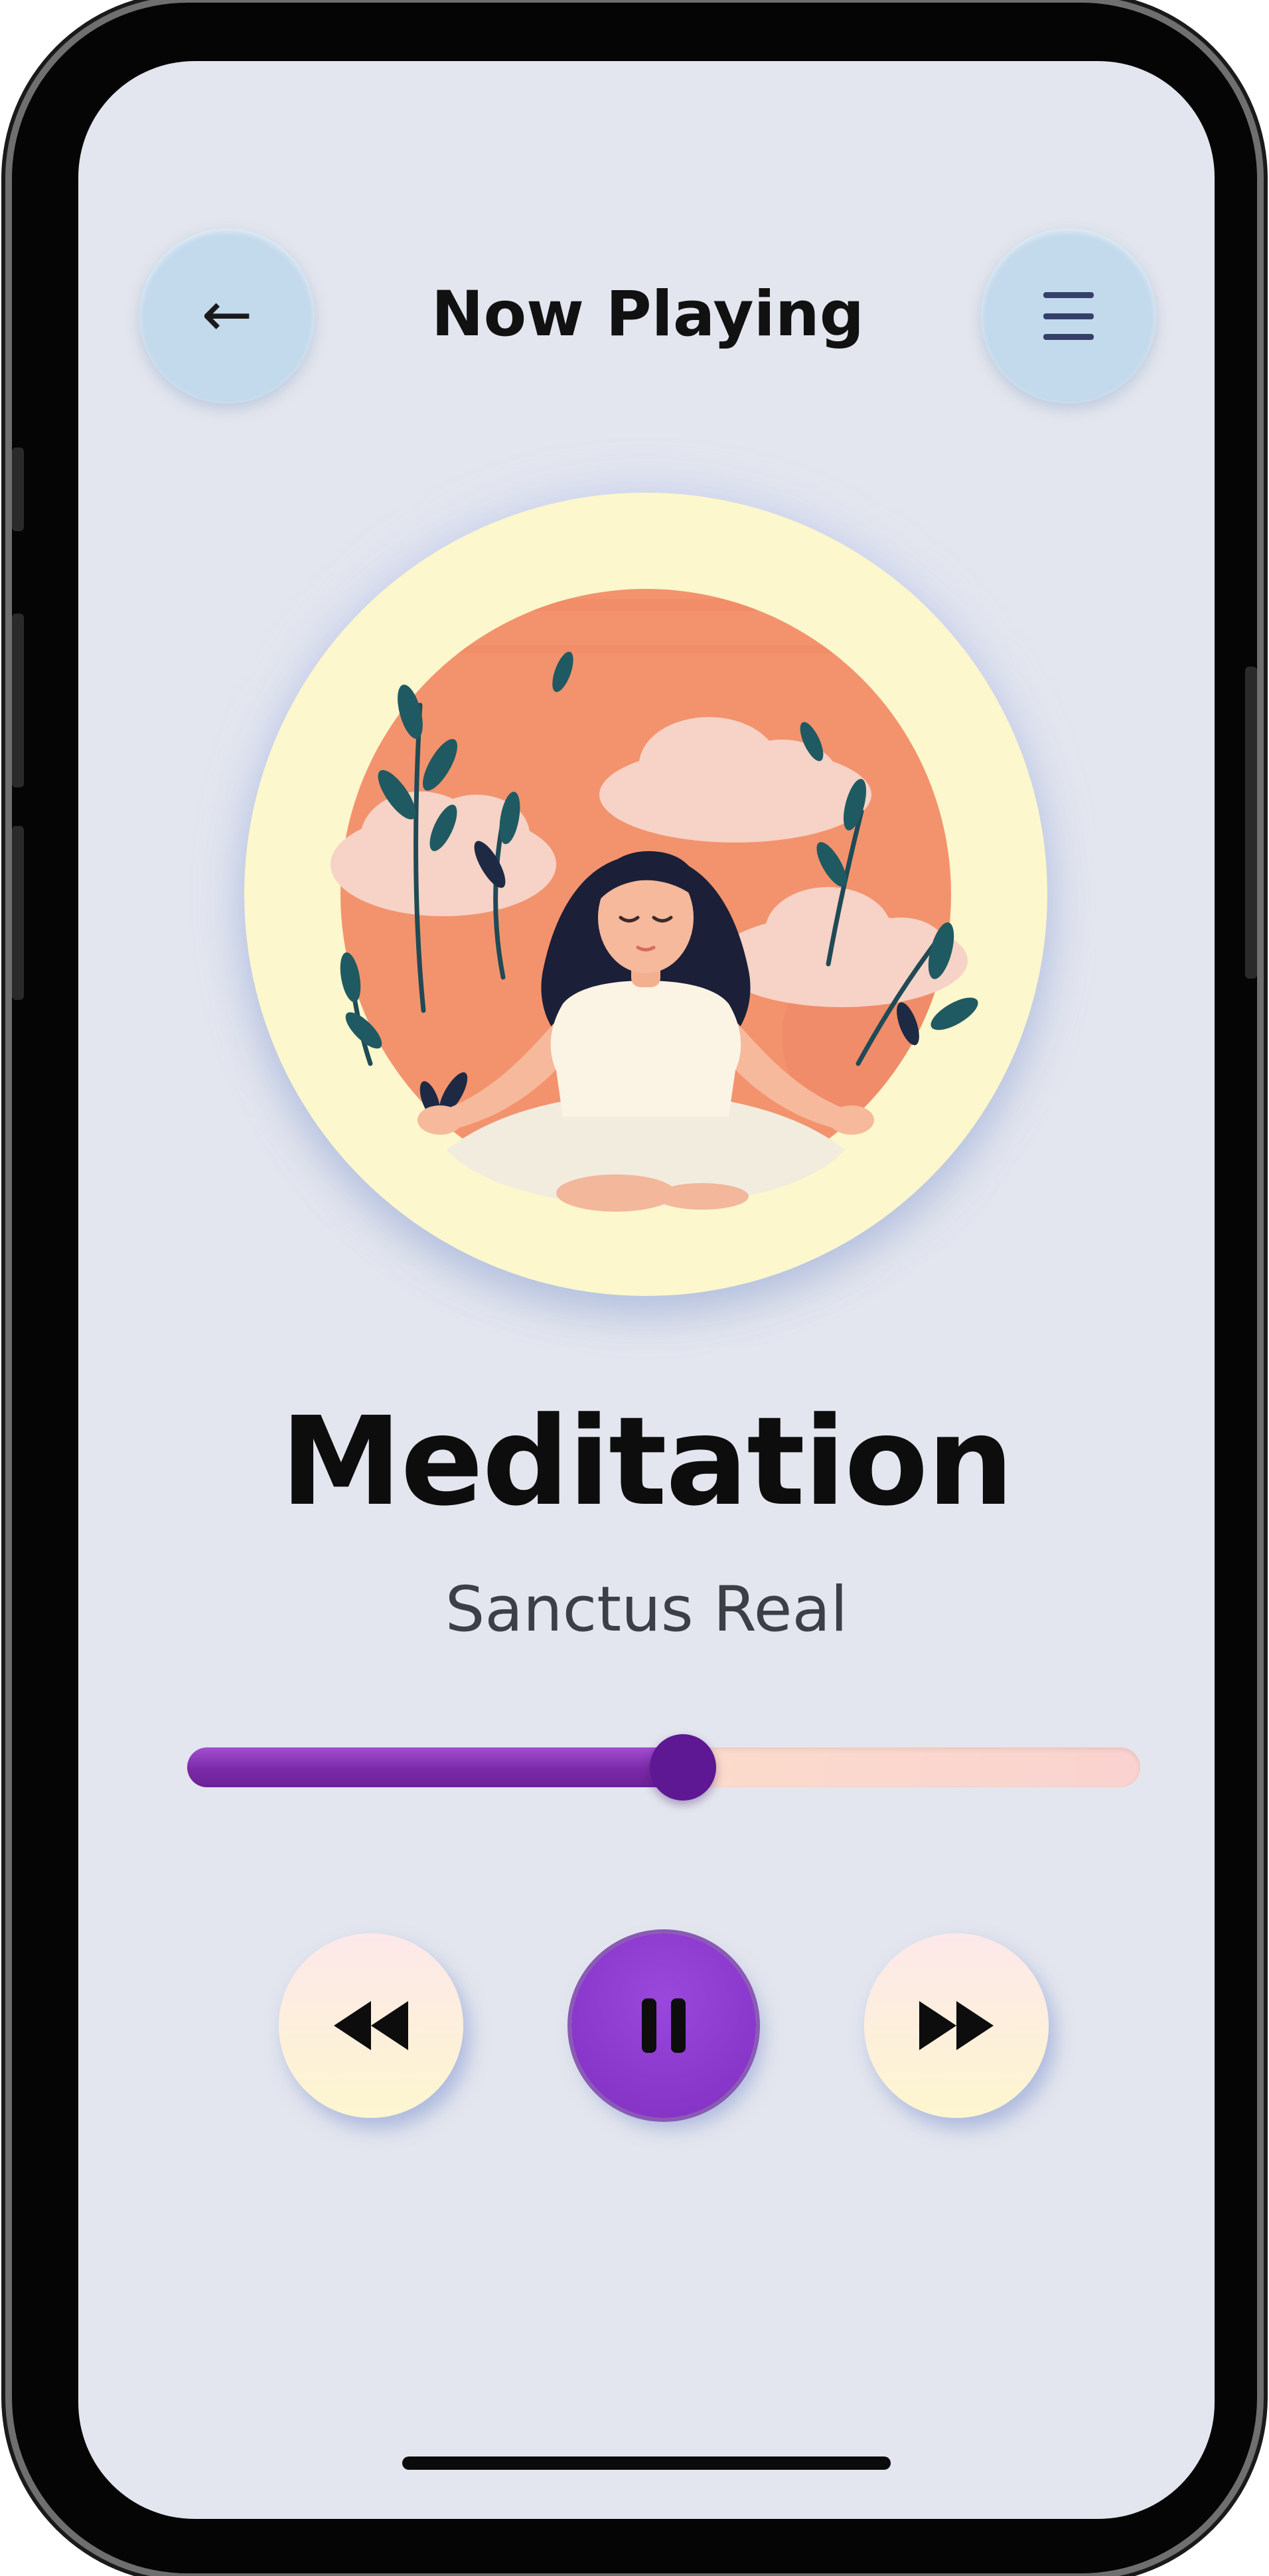  Describe the element at coordinates (646, 2463) in the screenshot. I see `home-indicator` at that location.